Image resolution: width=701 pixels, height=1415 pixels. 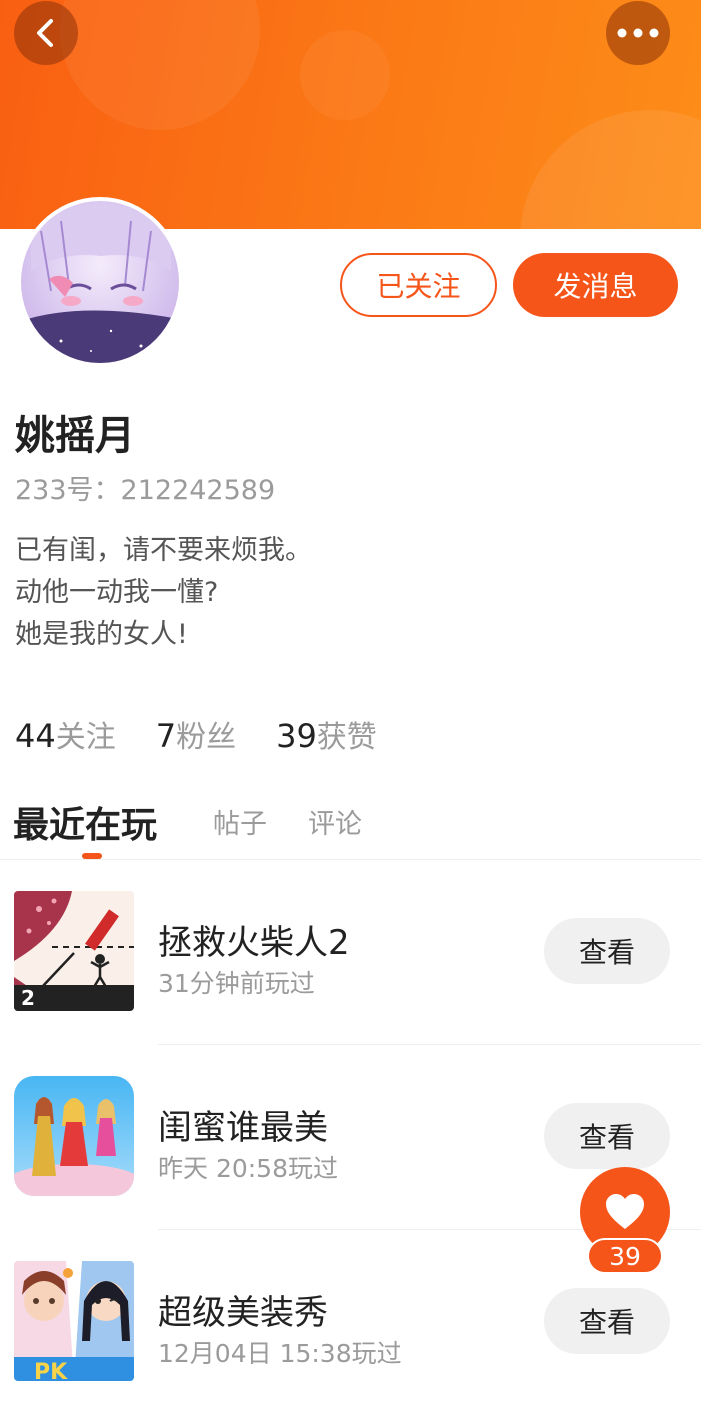 I want to click on stat-following: 44关注, so click(x=65, y=734).